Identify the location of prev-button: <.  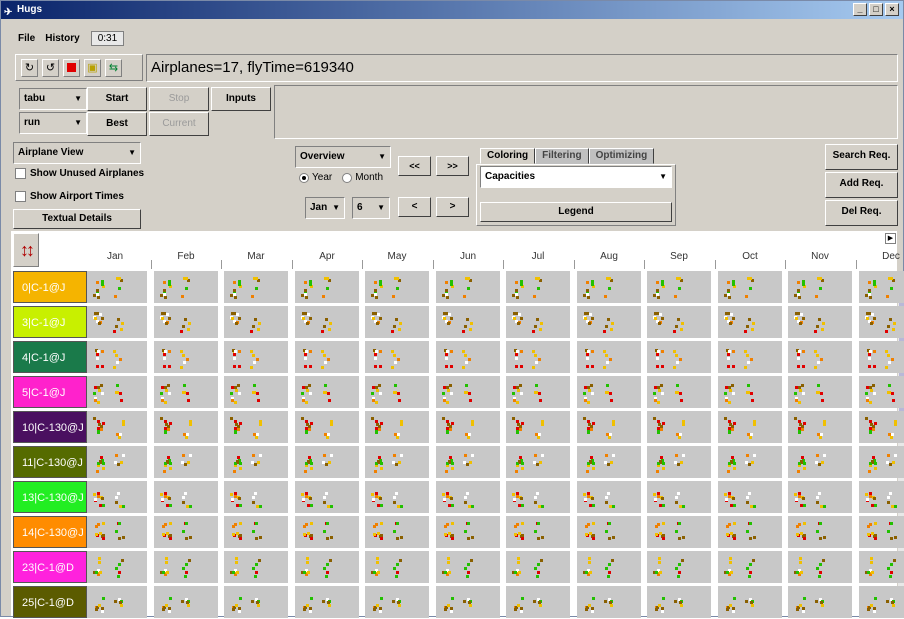
(414, 207).